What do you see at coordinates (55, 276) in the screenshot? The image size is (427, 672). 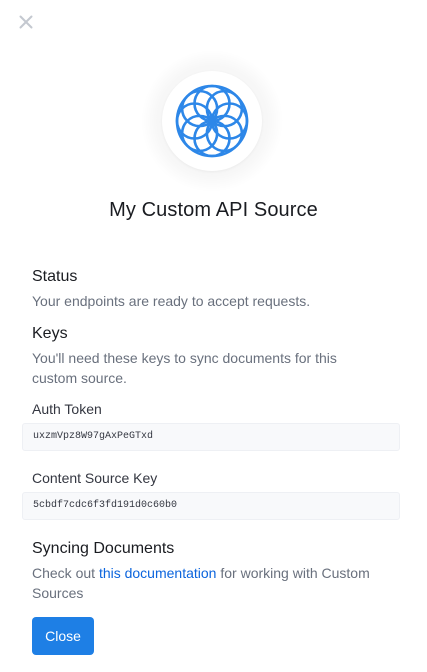 I see `status-heading: Status` at bounding box center [55, 276].